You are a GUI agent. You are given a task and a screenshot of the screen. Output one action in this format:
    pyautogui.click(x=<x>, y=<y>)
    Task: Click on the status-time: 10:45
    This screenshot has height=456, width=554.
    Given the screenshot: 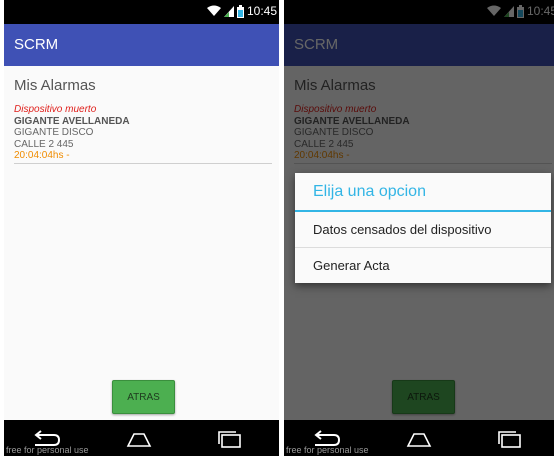 What is the action you would take?
    pyautogui.click(x=261, y=11)
    